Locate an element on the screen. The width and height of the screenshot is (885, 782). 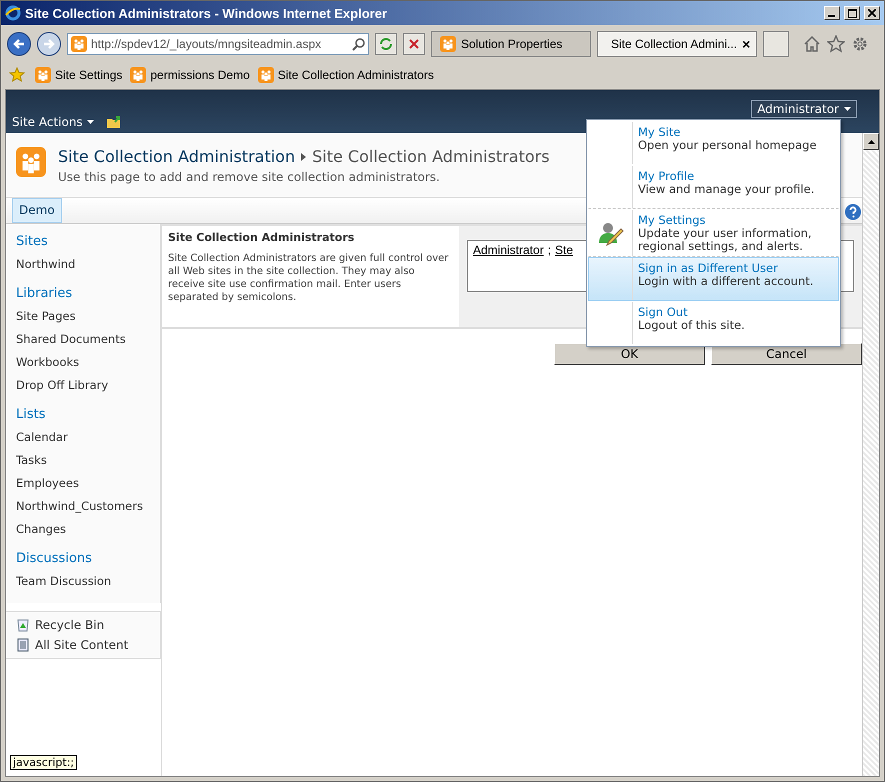
quick-launch-link: Site Pages is located at coordinates (83, 316).